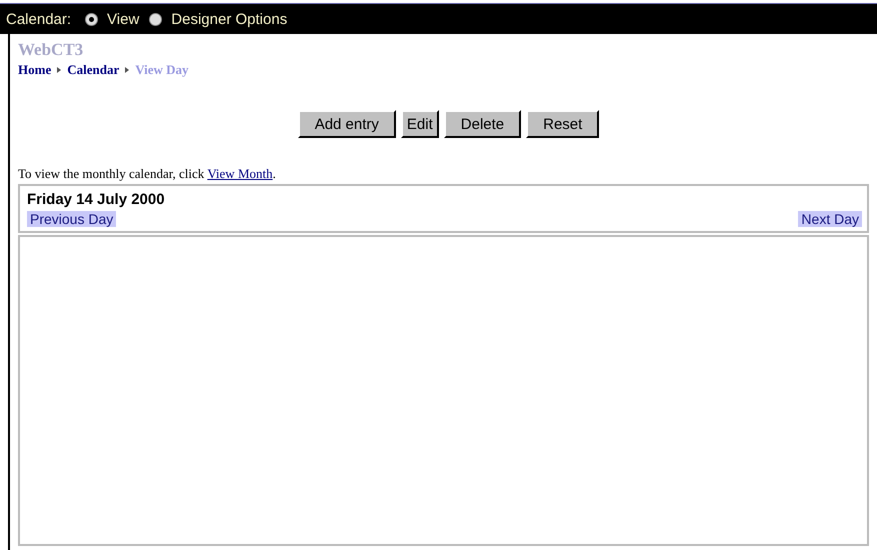 Image resolution: width=877 pixels, height=550 pixels. Describe the element at coordinates (51, 50) in the screenshot. I see `site-title: WebCT3` at that location.